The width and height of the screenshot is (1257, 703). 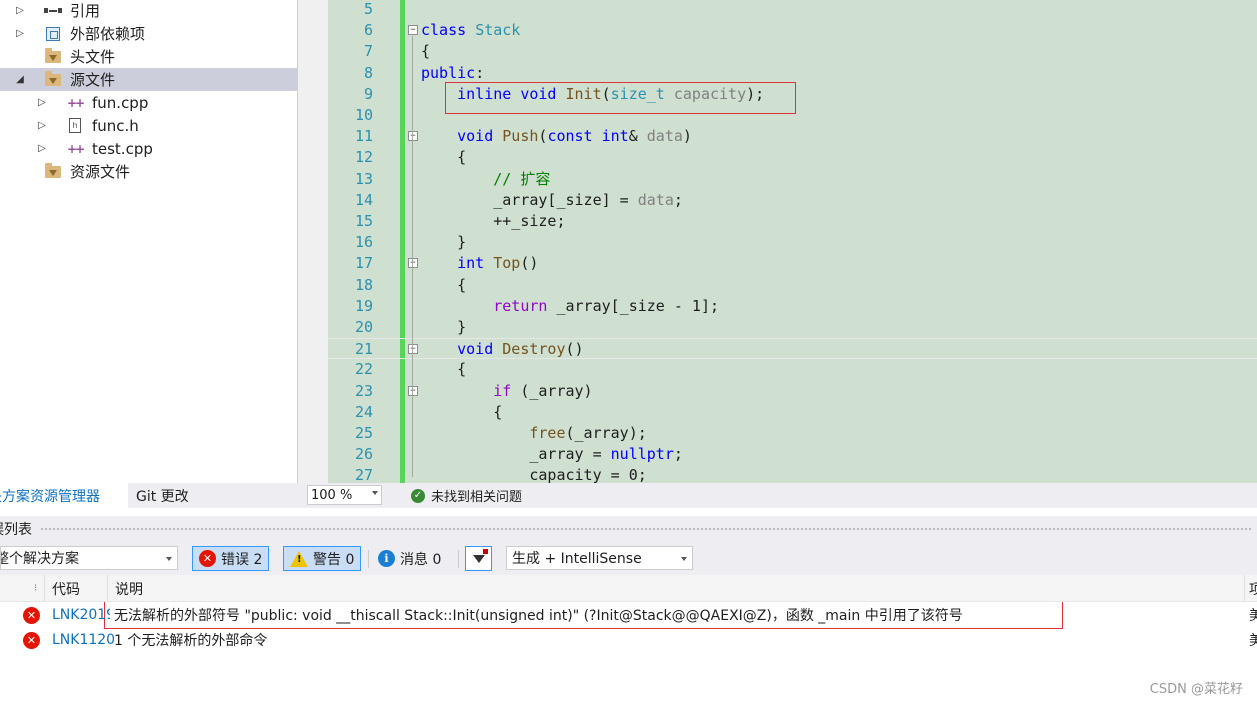 I want to click on code-text: public:, so click(x=453, y=72).